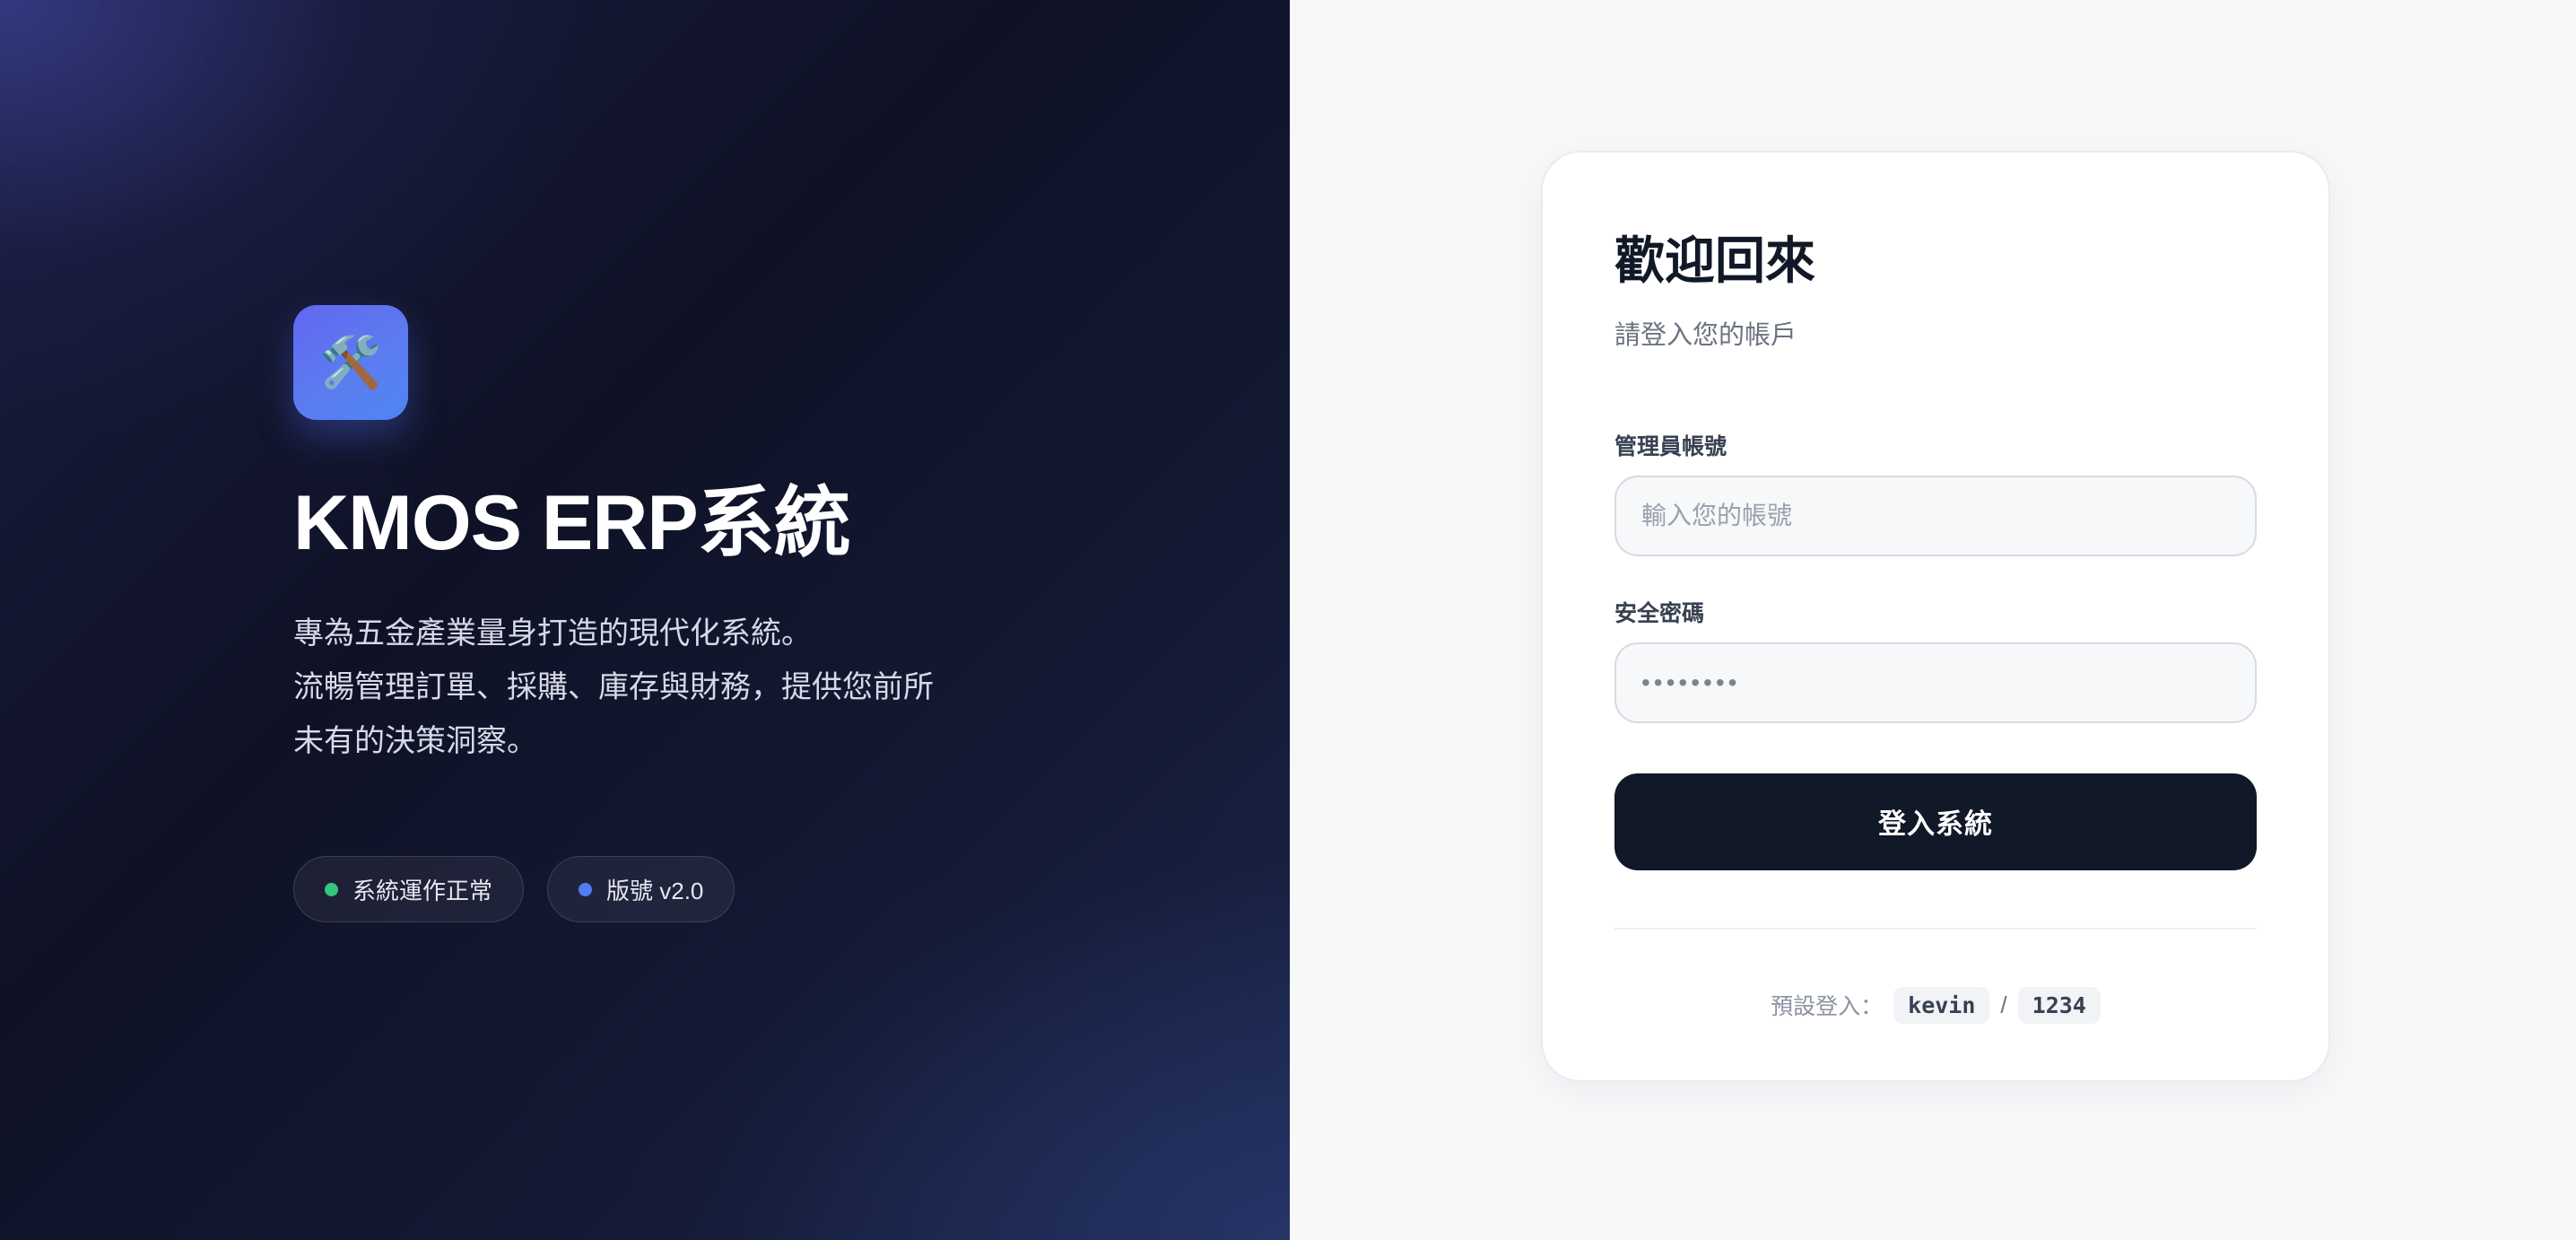 This screenshot has height=1240, width=2576. What do you see at coordinates (1935, 515) in the screenshot?
I see `account-input` at bounding box center [1935, 515].